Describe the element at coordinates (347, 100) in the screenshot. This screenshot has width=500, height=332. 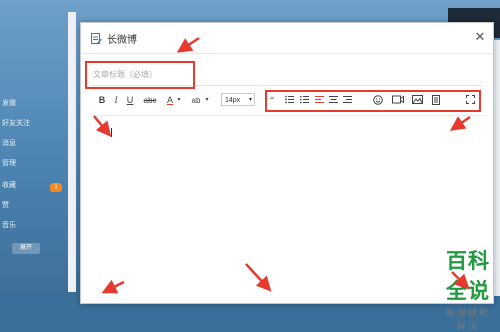
I see `align-right-icon` at that location.